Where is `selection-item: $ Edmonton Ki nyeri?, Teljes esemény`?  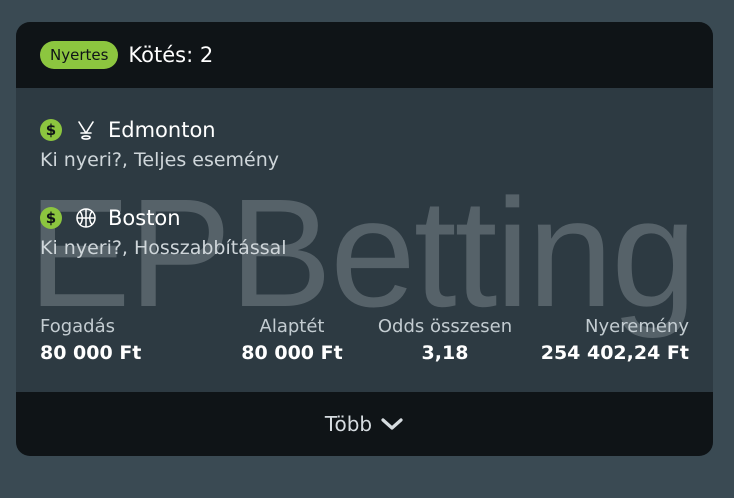 selection-item: $ Edmonton Ki nyeri?, Teljes esemény is located at coordinates (159, 145).